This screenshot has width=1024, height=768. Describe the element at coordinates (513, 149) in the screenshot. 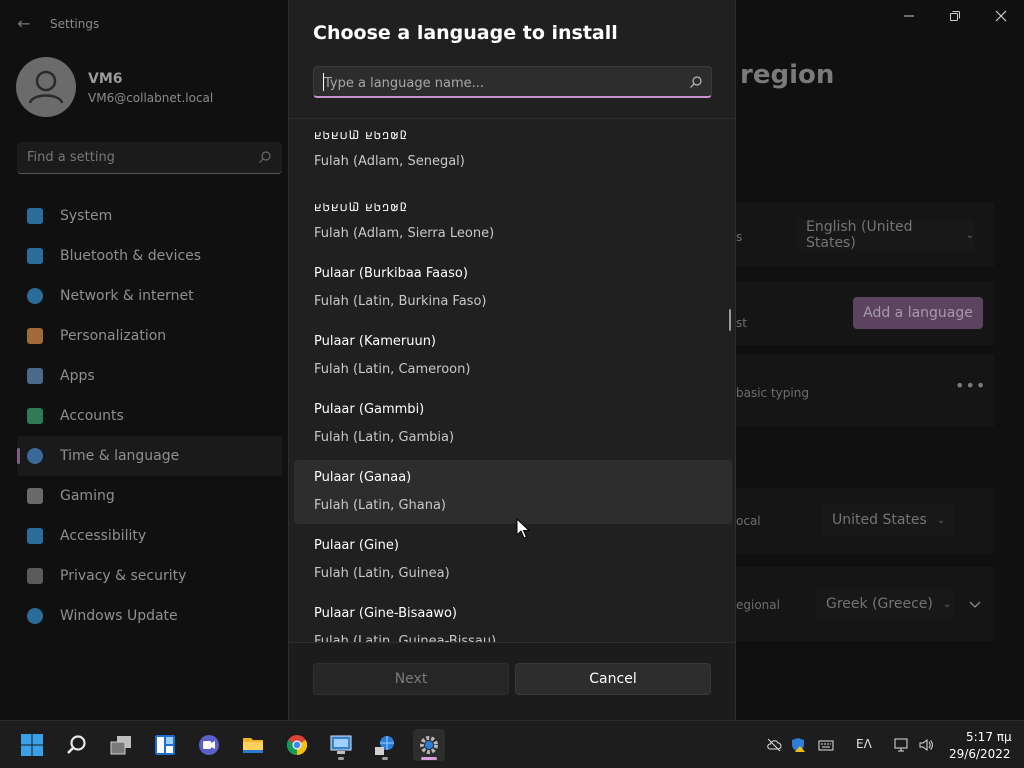

I see `language-list-item: 𞤆𞤵𞤤𞤢𞤪 𞤅𞤭𞤪𞤢𞤪 Fulah (Adlam, Senegal)` at that location.